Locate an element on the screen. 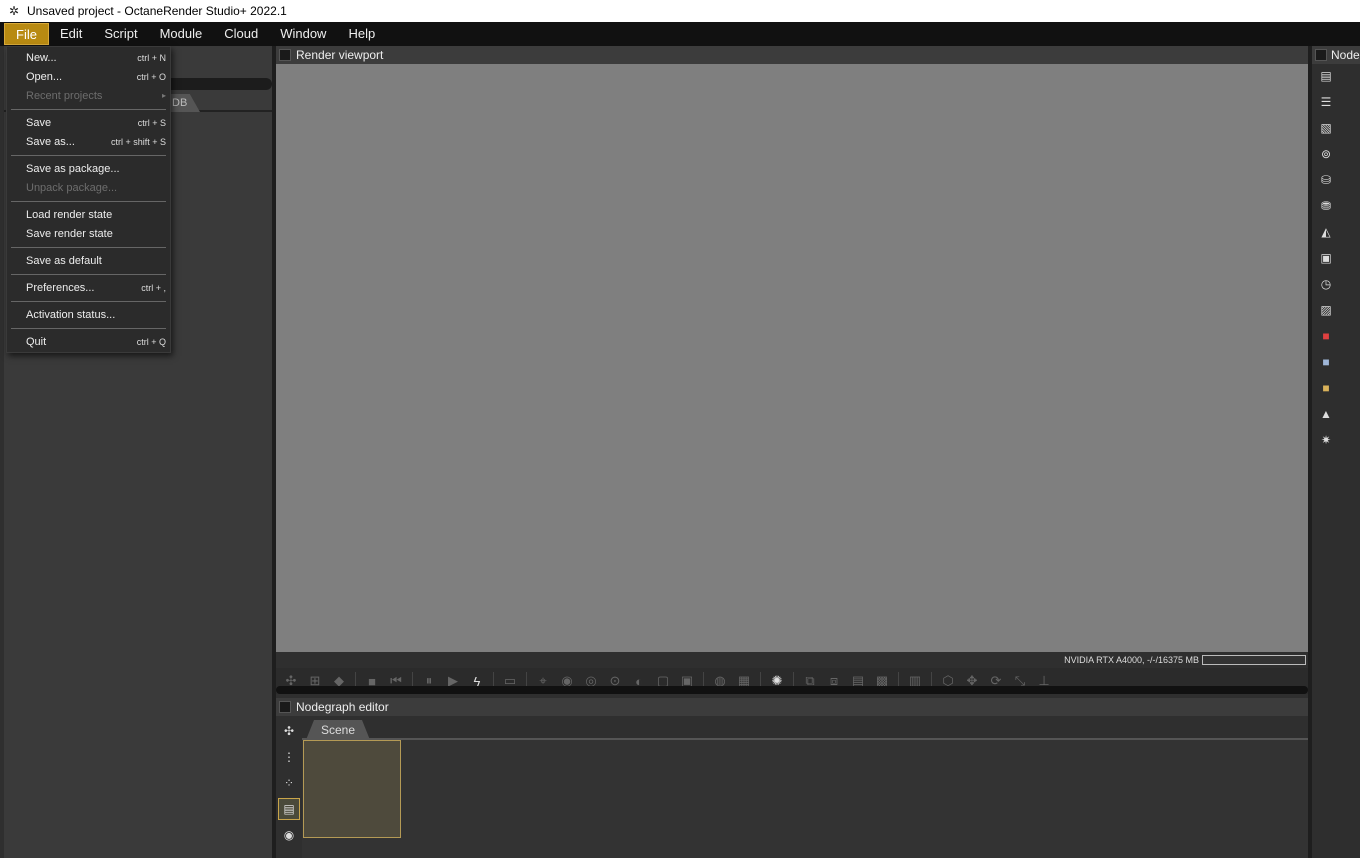 The image size is (1360, 858). menu-item-recent-projects: Recent projects ▸ is located at coordinates (88, 95).